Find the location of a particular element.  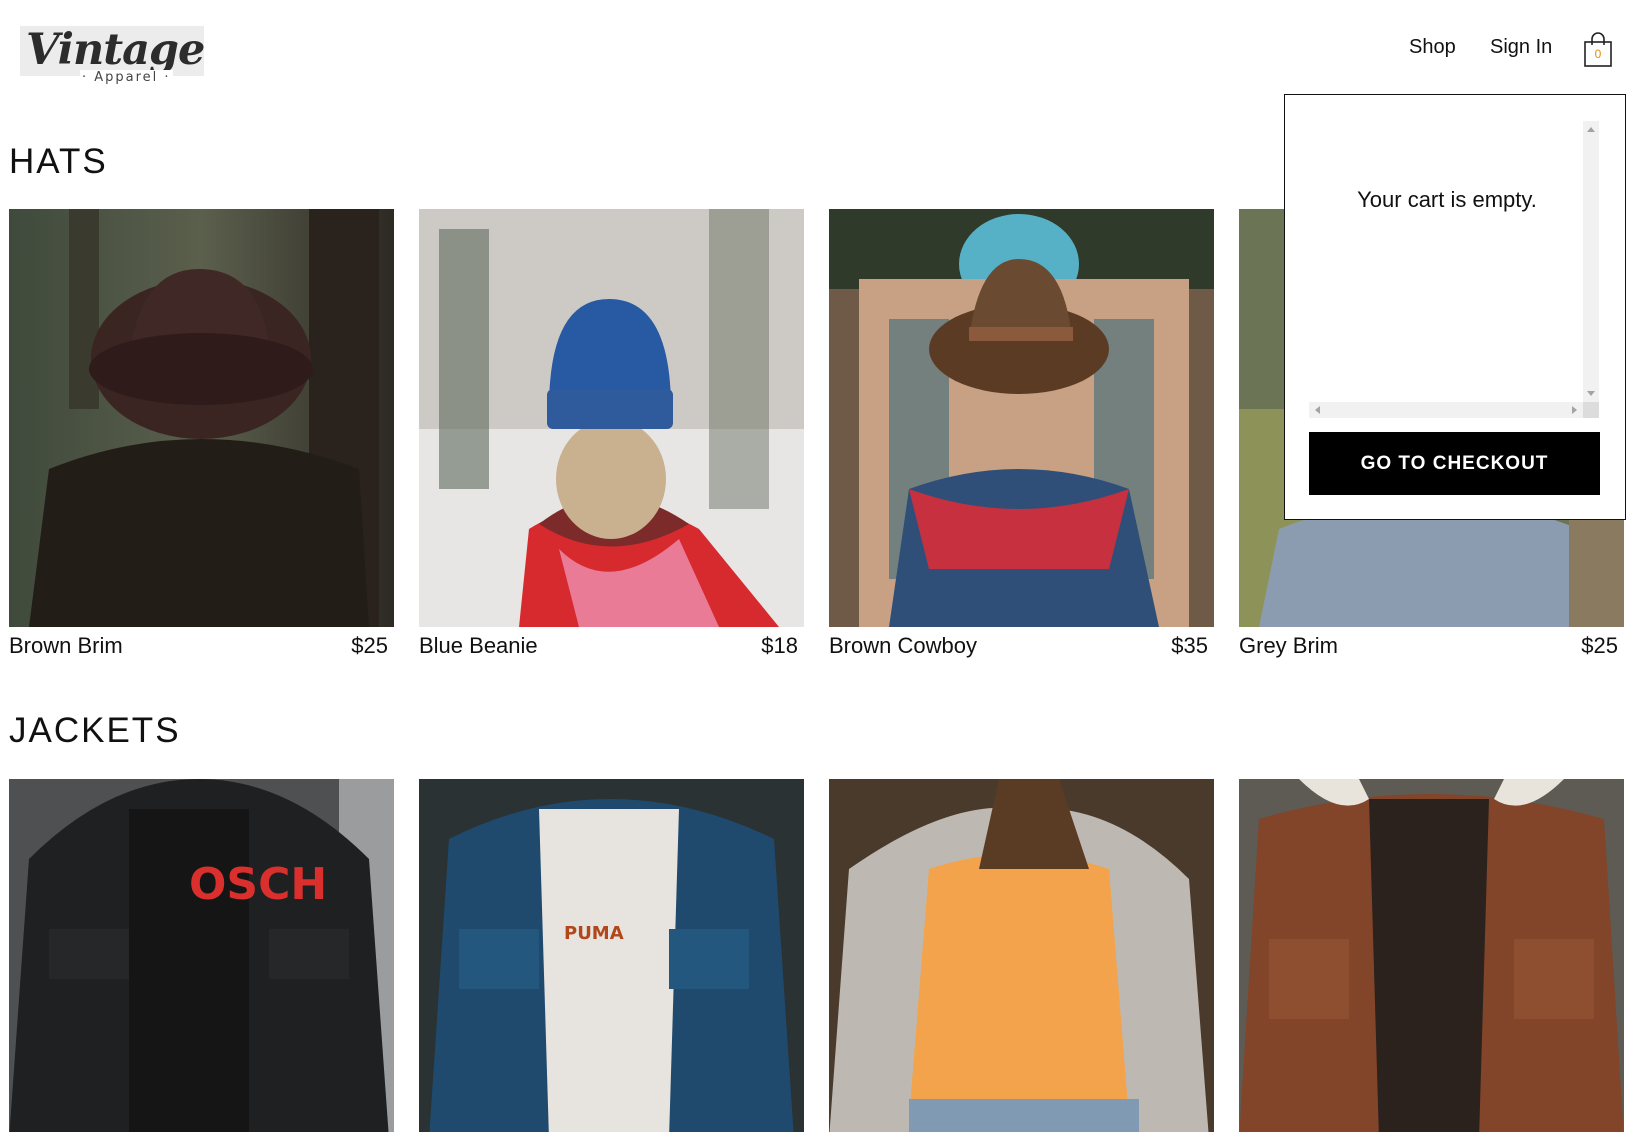

scroll-corner is located at coordinates (1591, 410).